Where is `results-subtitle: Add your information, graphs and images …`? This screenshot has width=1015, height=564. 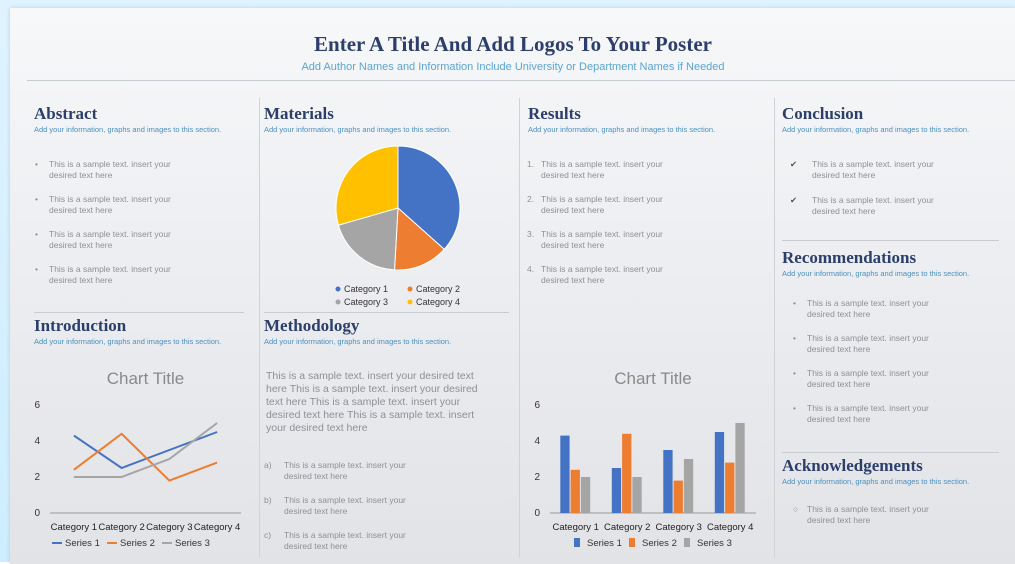 results-subtitle: Add your information, graphs and images … is located at coordinates (622, 129).